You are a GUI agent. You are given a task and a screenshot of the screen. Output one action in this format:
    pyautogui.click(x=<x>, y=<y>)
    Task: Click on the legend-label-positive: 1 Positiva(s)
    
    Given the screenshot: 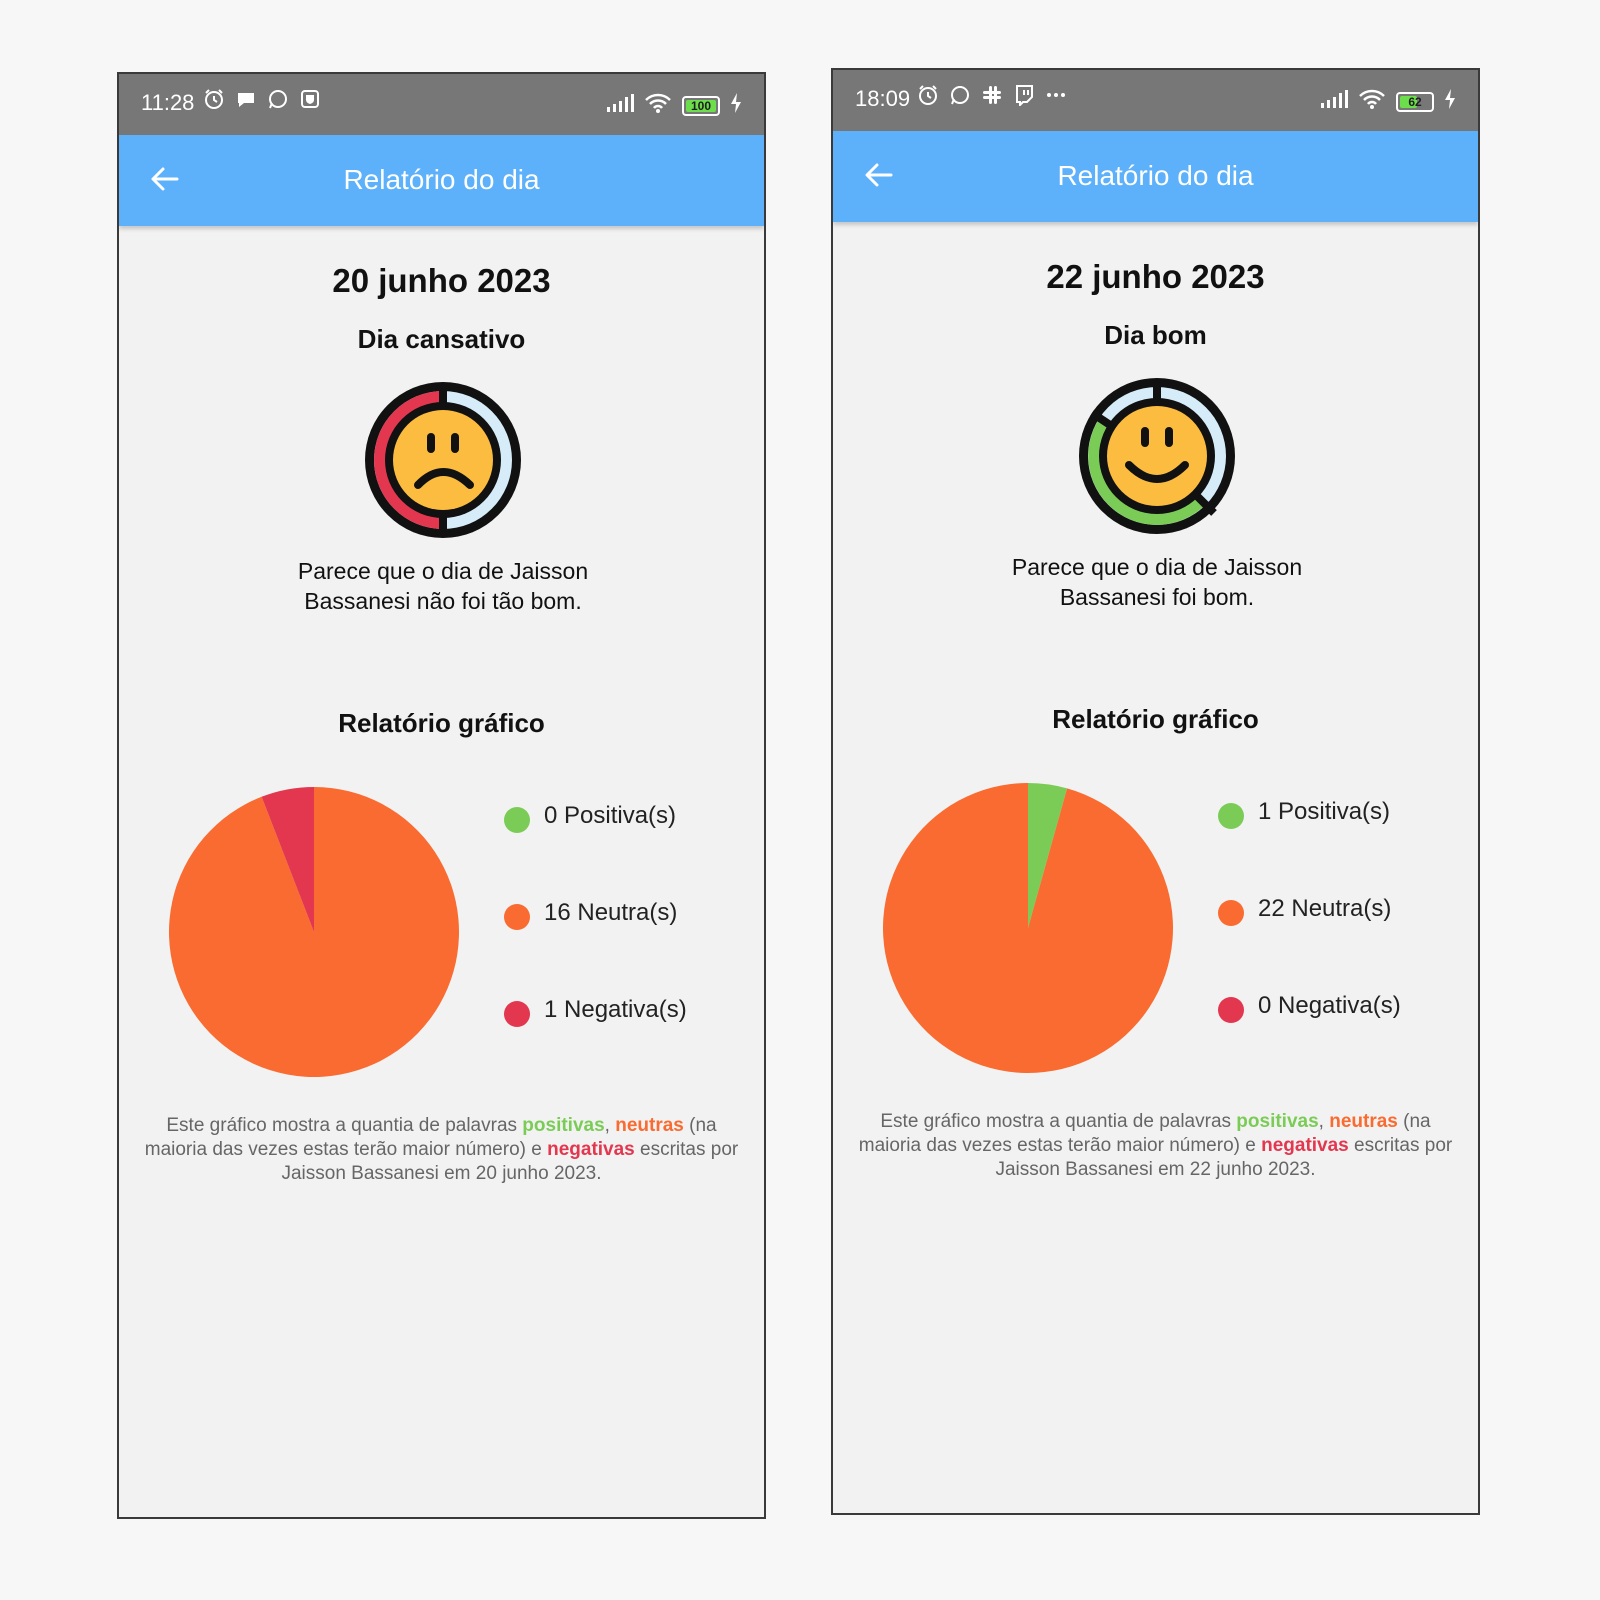 What is the action you would take?
    pyautogui.click(x=1324, y=811)
    